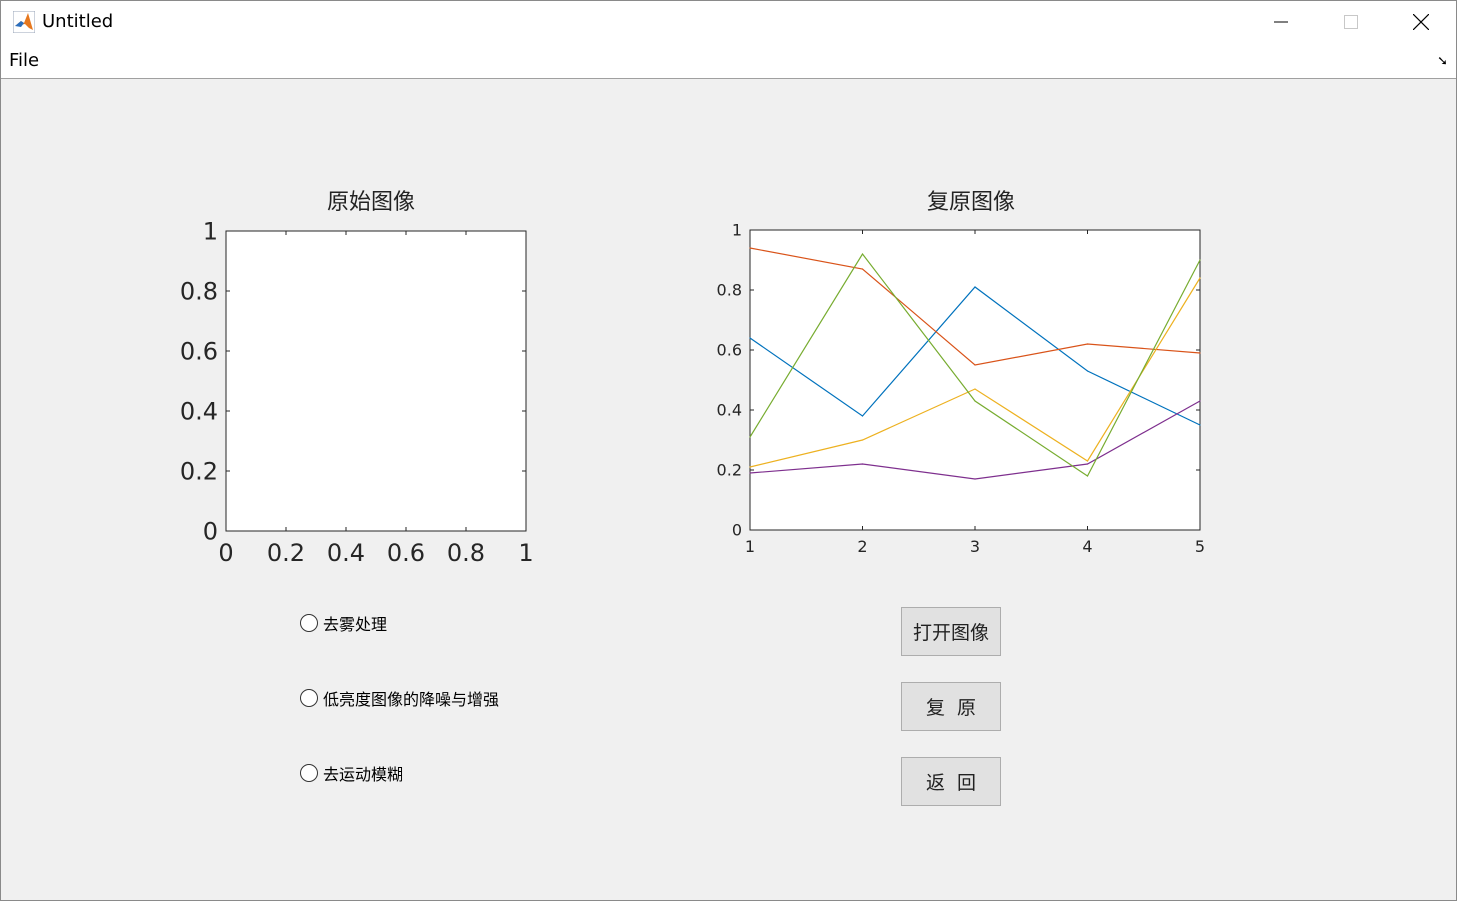 The height and width of the screenshot is (901, 1457). I want to click on x-tick-label: 2, so click(862, 546).